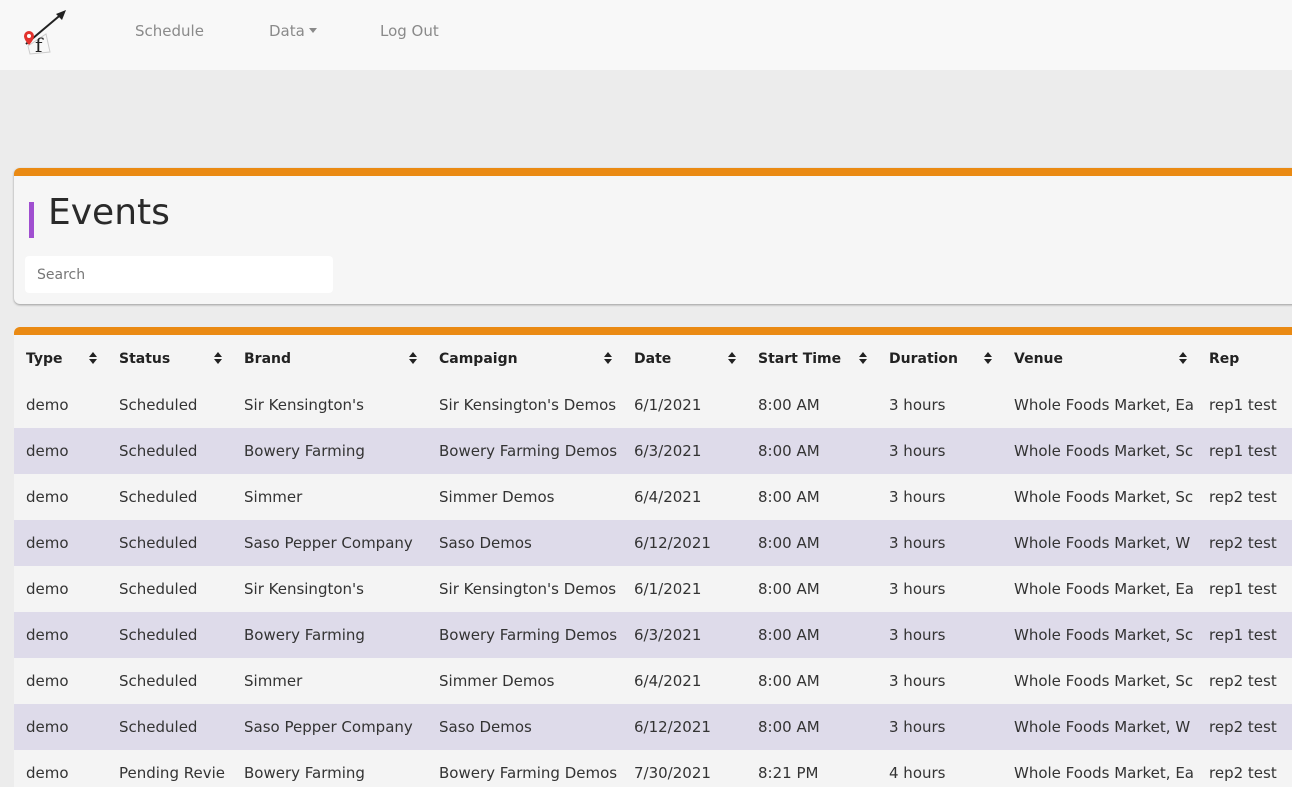  I want to click on column-header-status: Status, so click(169, 358).